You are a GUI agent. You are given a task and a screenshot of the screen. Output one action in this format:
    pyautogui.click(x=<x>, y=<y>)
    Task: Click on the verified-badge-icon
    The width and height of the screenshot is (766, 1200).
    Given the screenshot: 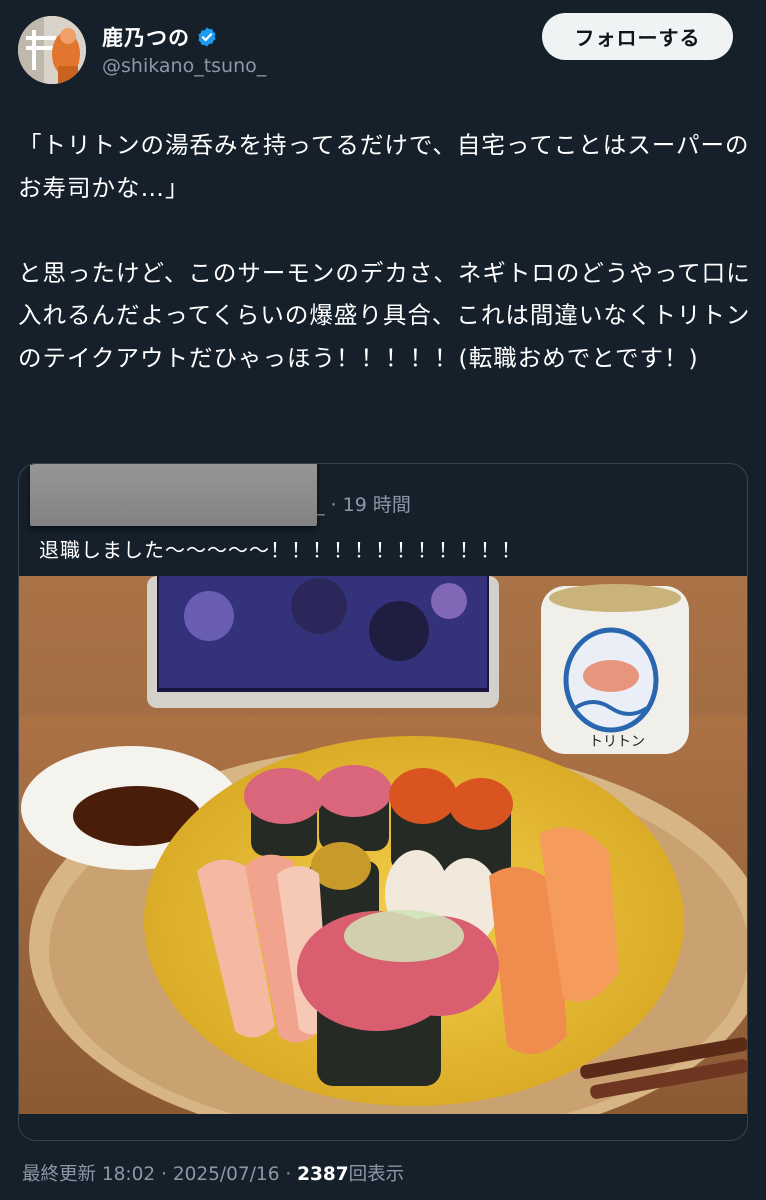 What is the action you would take?
    pyautogui.click(x=207, y=37)
    